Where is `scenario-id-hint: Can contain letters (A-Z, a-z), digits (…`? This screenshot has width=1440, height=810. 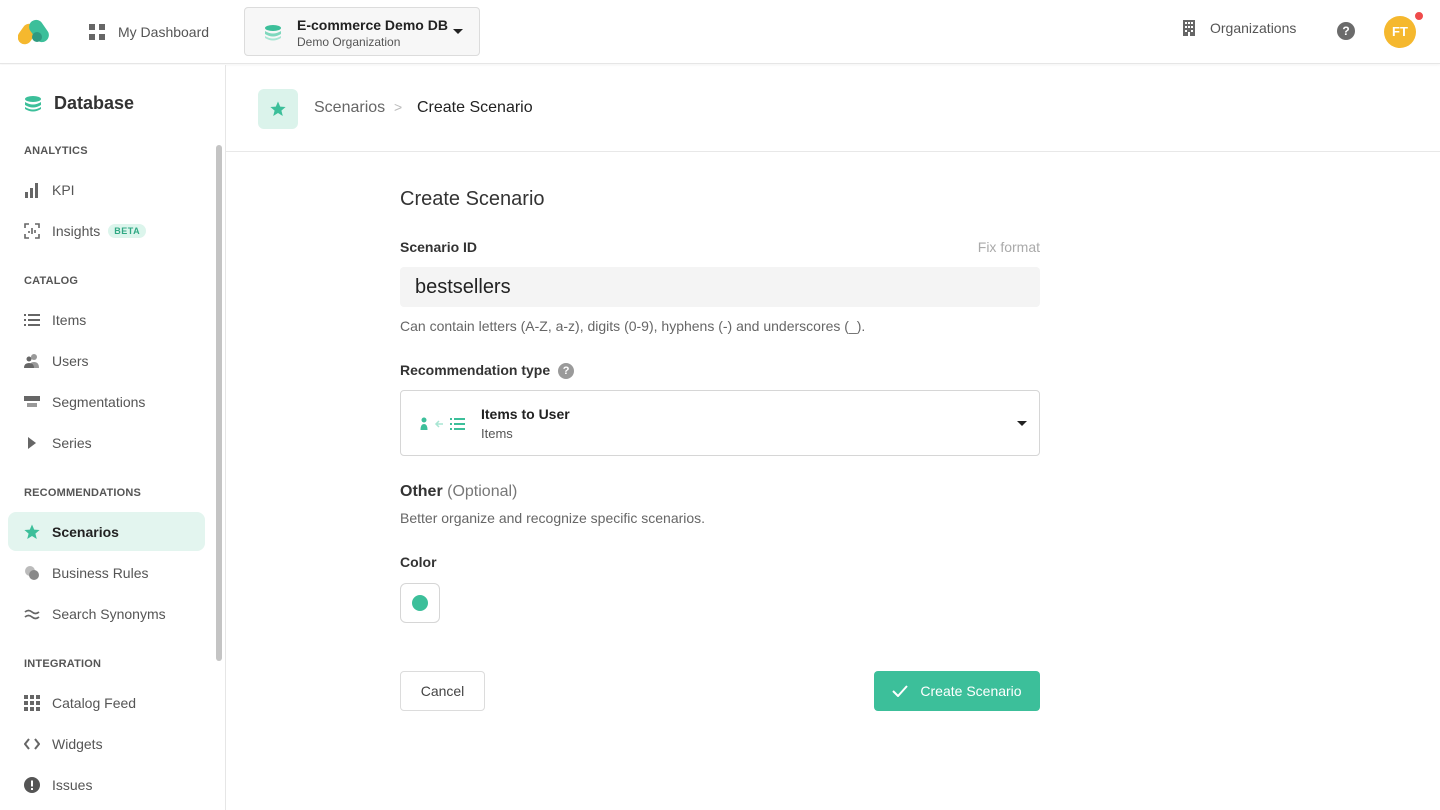 scenario-id-hint: Can contain letters (A-Z, a-z), digits (… is located at coordinates (633, 326).